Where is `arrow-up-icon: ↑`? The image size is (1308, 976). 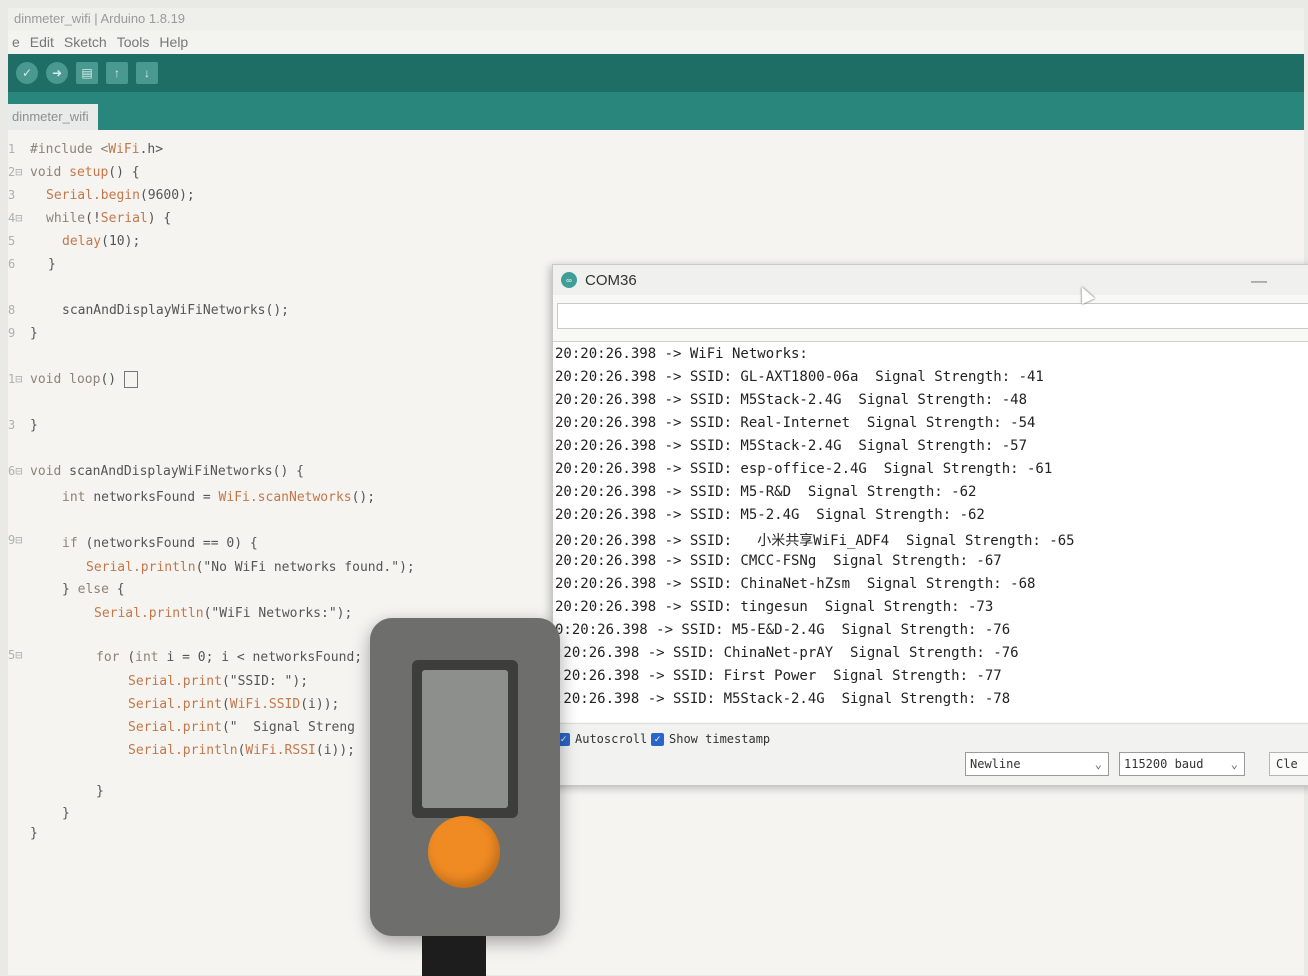 arrow-up-icon: ↑ is located at coordinates (117, 73).